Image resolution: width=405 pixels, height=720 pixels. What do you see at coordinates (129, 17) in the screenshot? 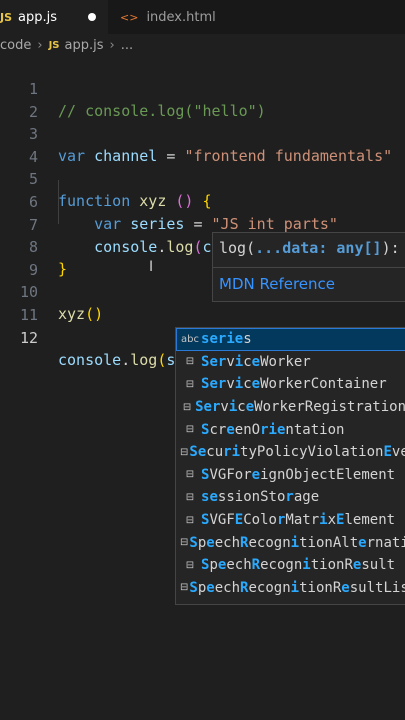
I see `html-file-icon: <>` at bounding box center [129, 17].